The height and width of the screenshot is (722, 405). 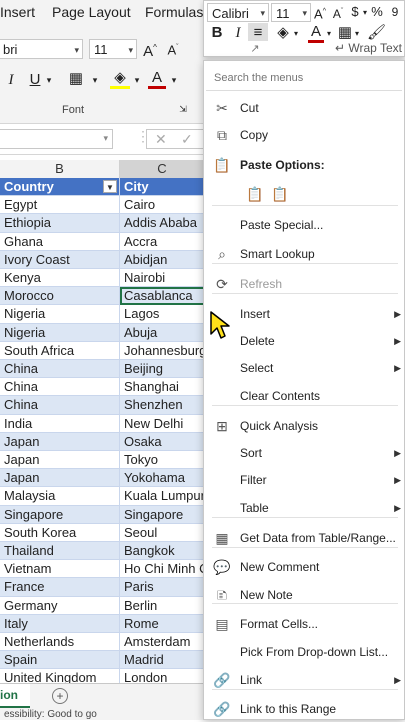 What do you see at coordinates (291, 12) in the screenshot?
I see `mini-font-size-combo: 11 ▾` at bounding box center [291, 12].